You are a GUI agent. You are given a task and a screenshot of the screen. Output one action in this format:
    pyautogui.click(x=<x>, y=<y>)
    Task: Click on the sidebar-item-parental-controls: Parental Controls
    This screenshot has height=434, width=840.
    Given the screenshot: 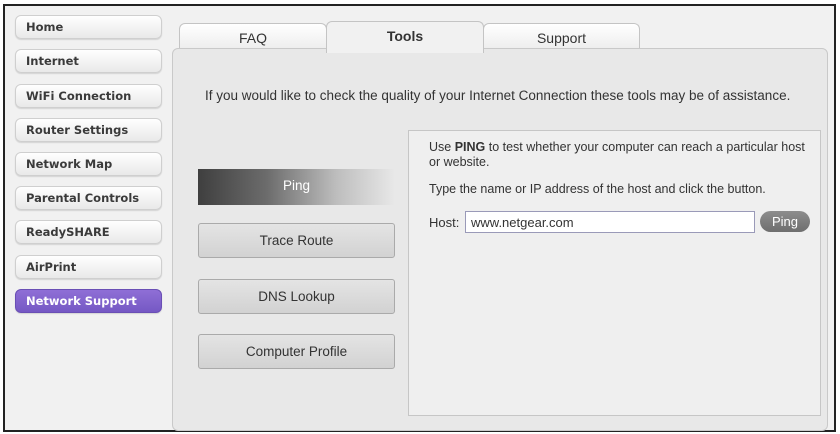 What is the action you would take?
    pyautogui.click(x=88, y=198)
    